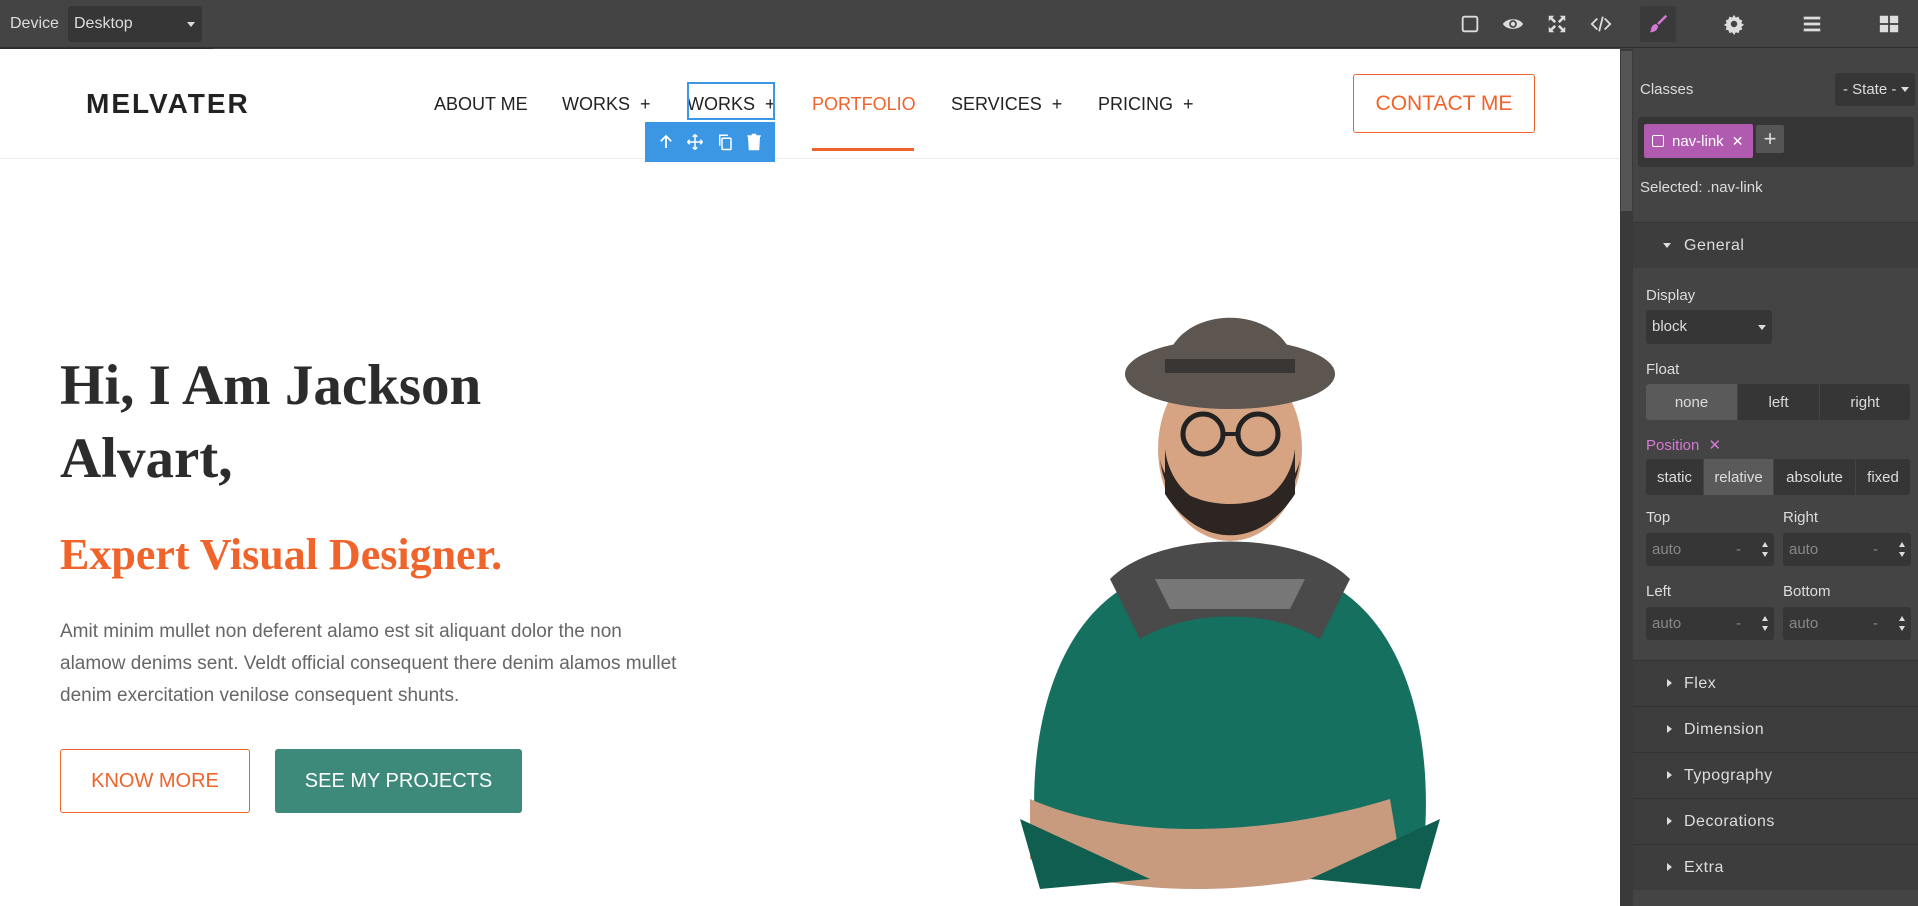 This screenshot has width=1918, height=906. What do you see at coordinates (481, 104) in the screenshot?
I see `nav-about-me: ABOUT ME` at bounding box center [481, 104].